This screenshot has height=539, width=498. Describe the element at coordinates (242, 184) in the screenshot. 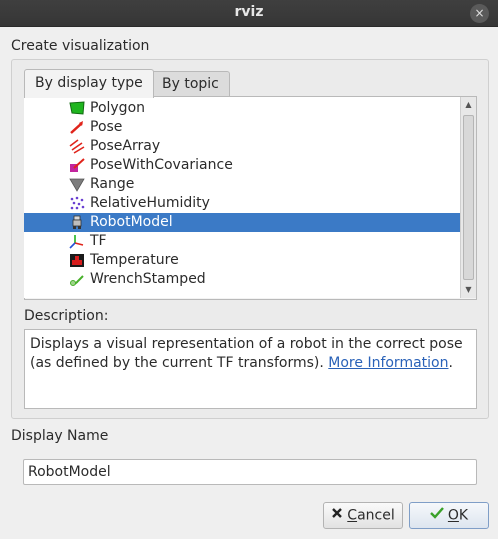

I see `list-item-range: Range` at that location.